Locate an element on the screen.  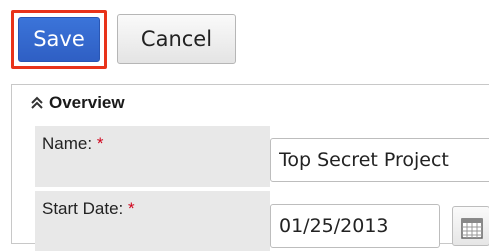
calendar-button is located at coordinates (470, 226).